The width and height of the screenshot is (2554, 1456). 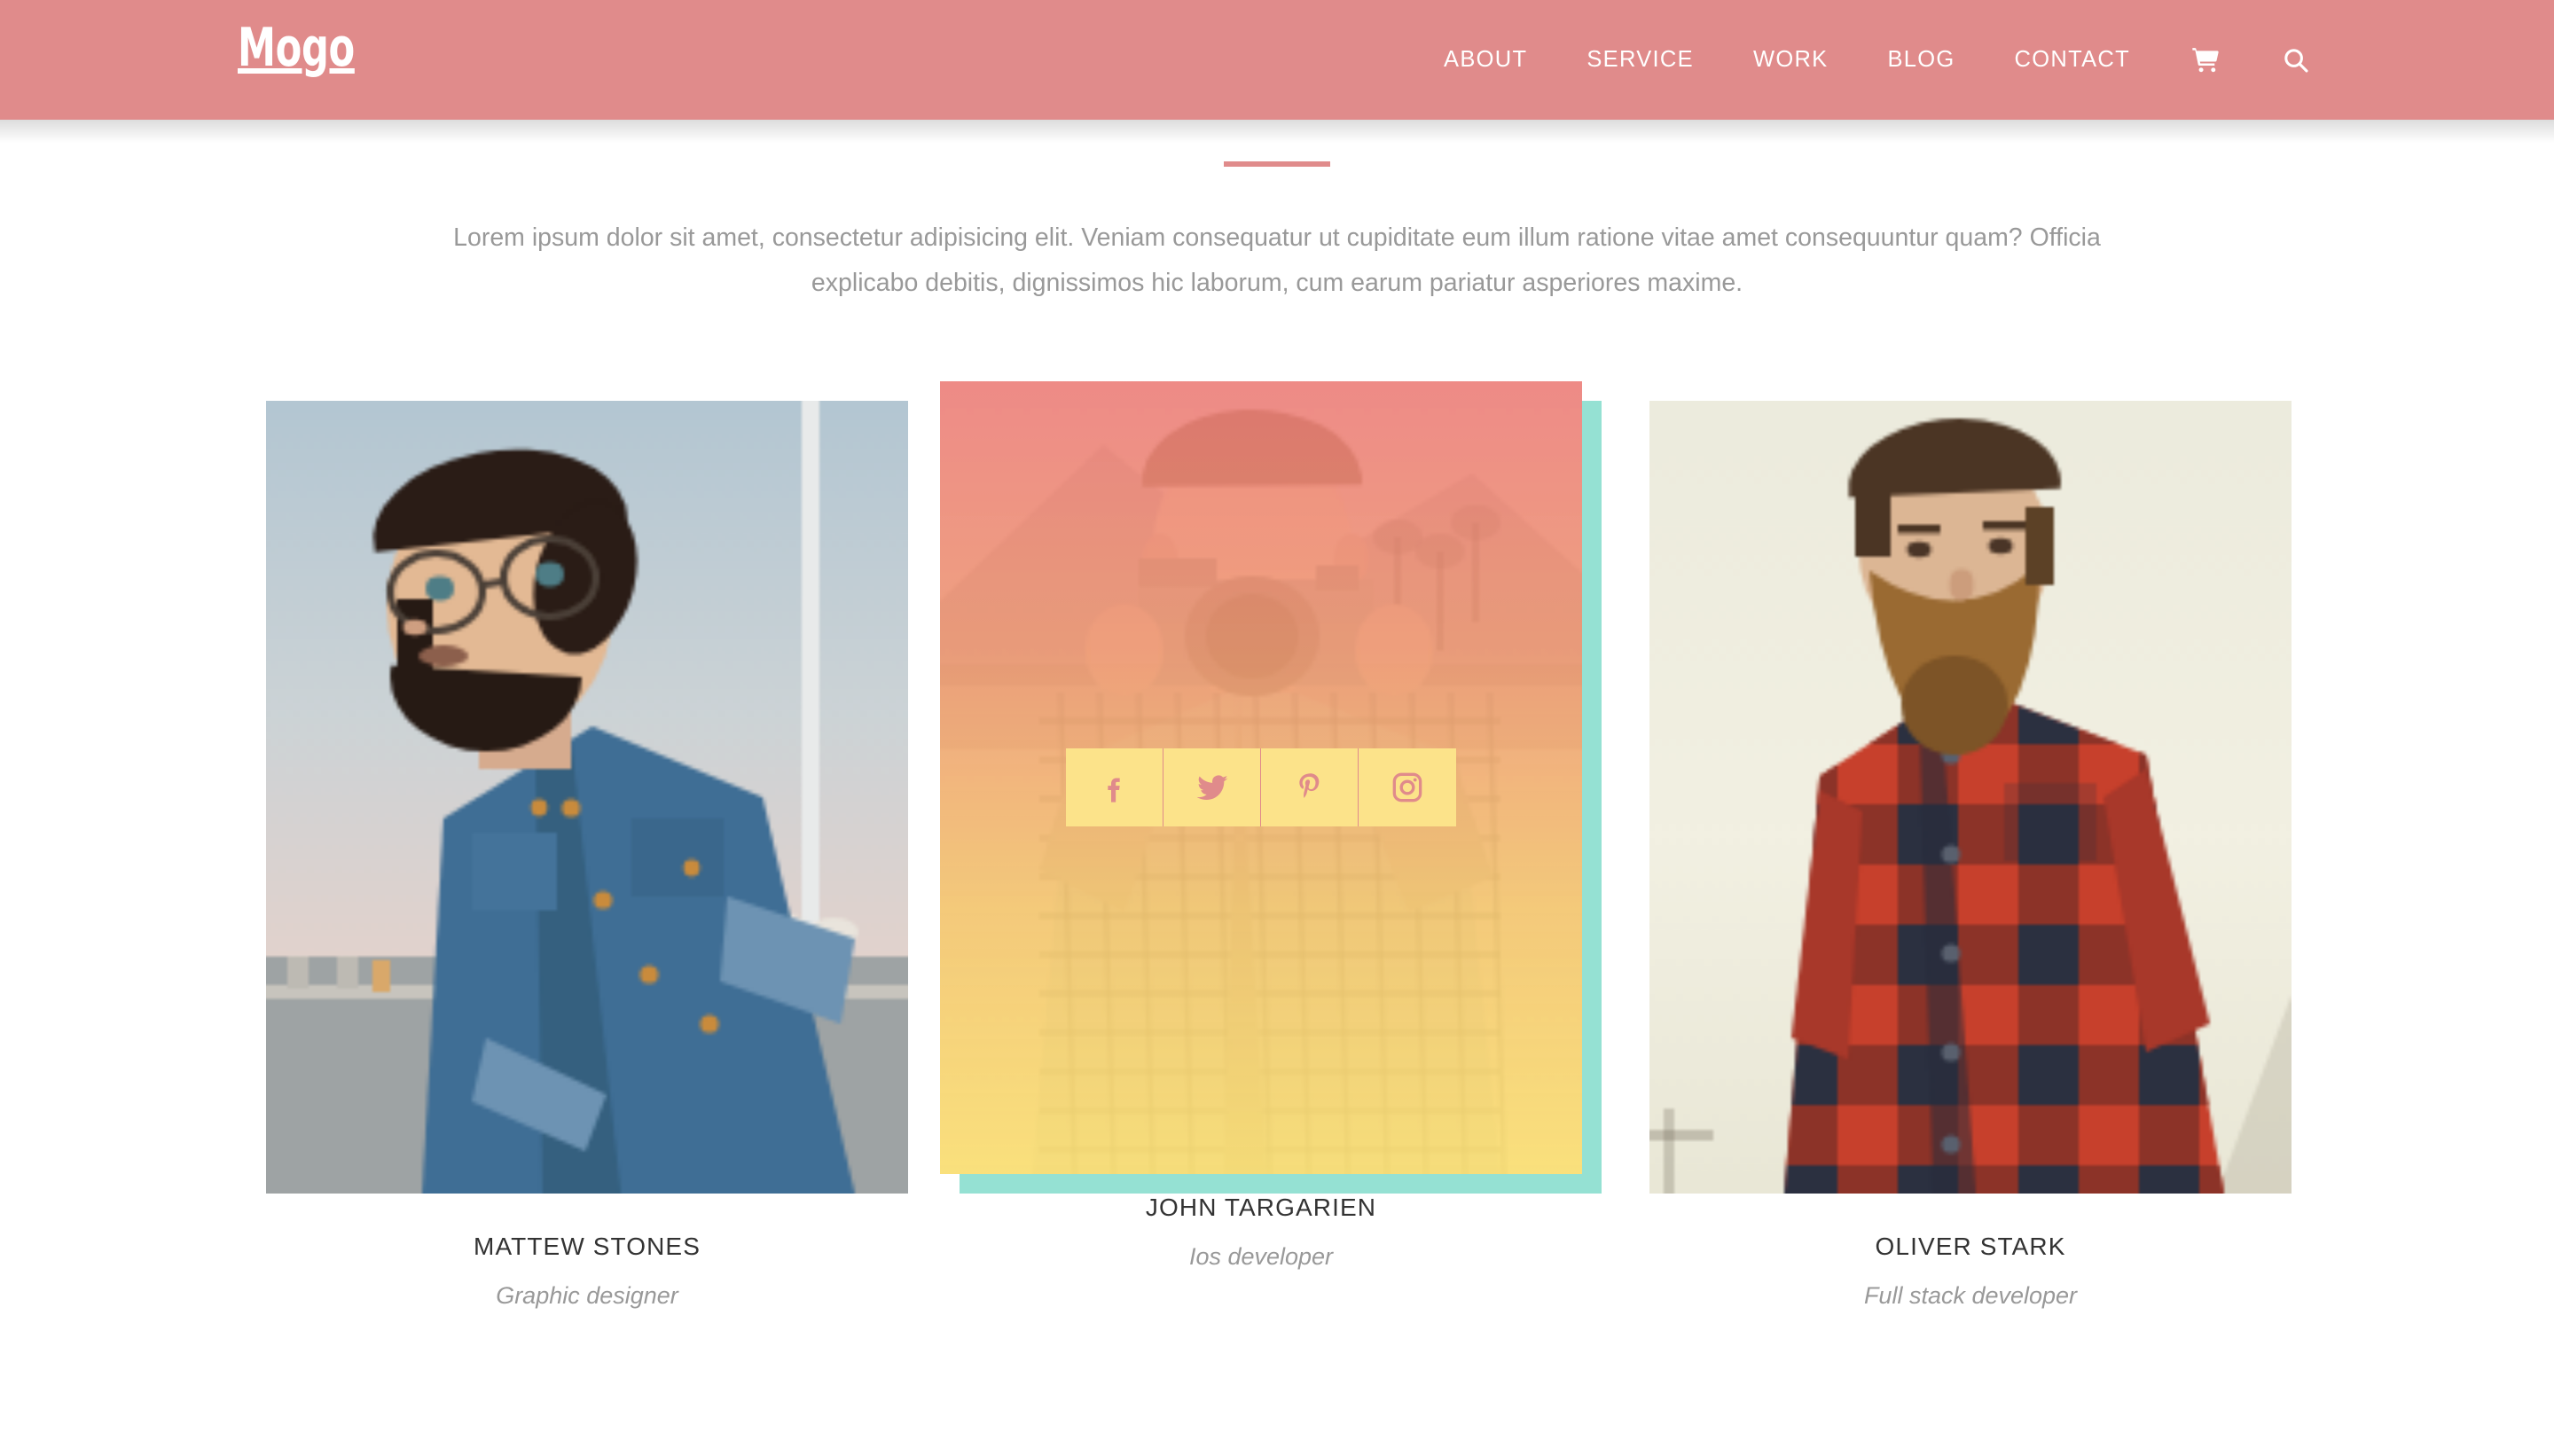 What do you see at coordinates (2296, 60) in the screenshot?
I see `search-icon` at bounding box center [2296, 60].